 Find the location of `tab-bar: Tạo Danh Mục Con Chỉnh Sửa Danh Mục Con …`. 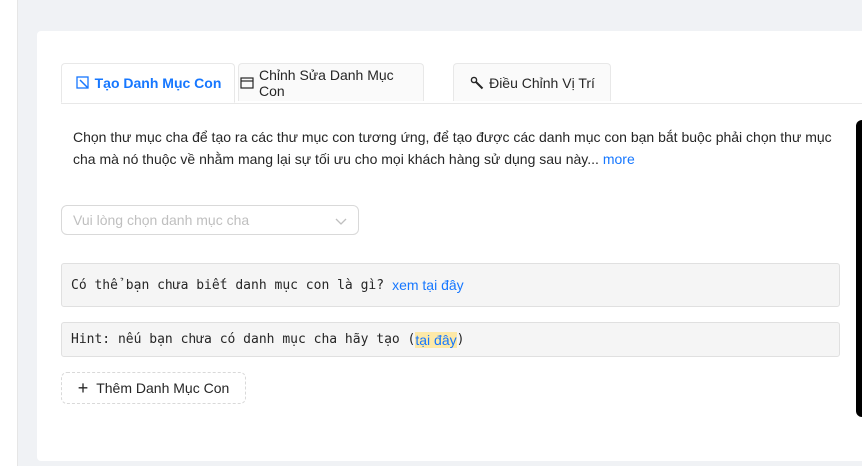

tab-bar: Tạo Danh Mục Con Chỉnh Sửa Danh Mục Con … is located at coordinates (461, 83).